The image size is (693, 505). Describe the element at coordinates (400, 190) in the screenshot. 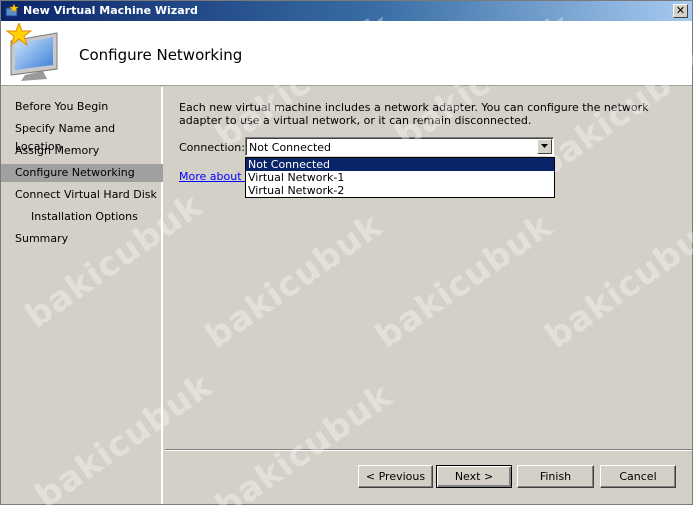

I see `dropdown-option-virtual-network-2: Virtual Network-2` at that location.